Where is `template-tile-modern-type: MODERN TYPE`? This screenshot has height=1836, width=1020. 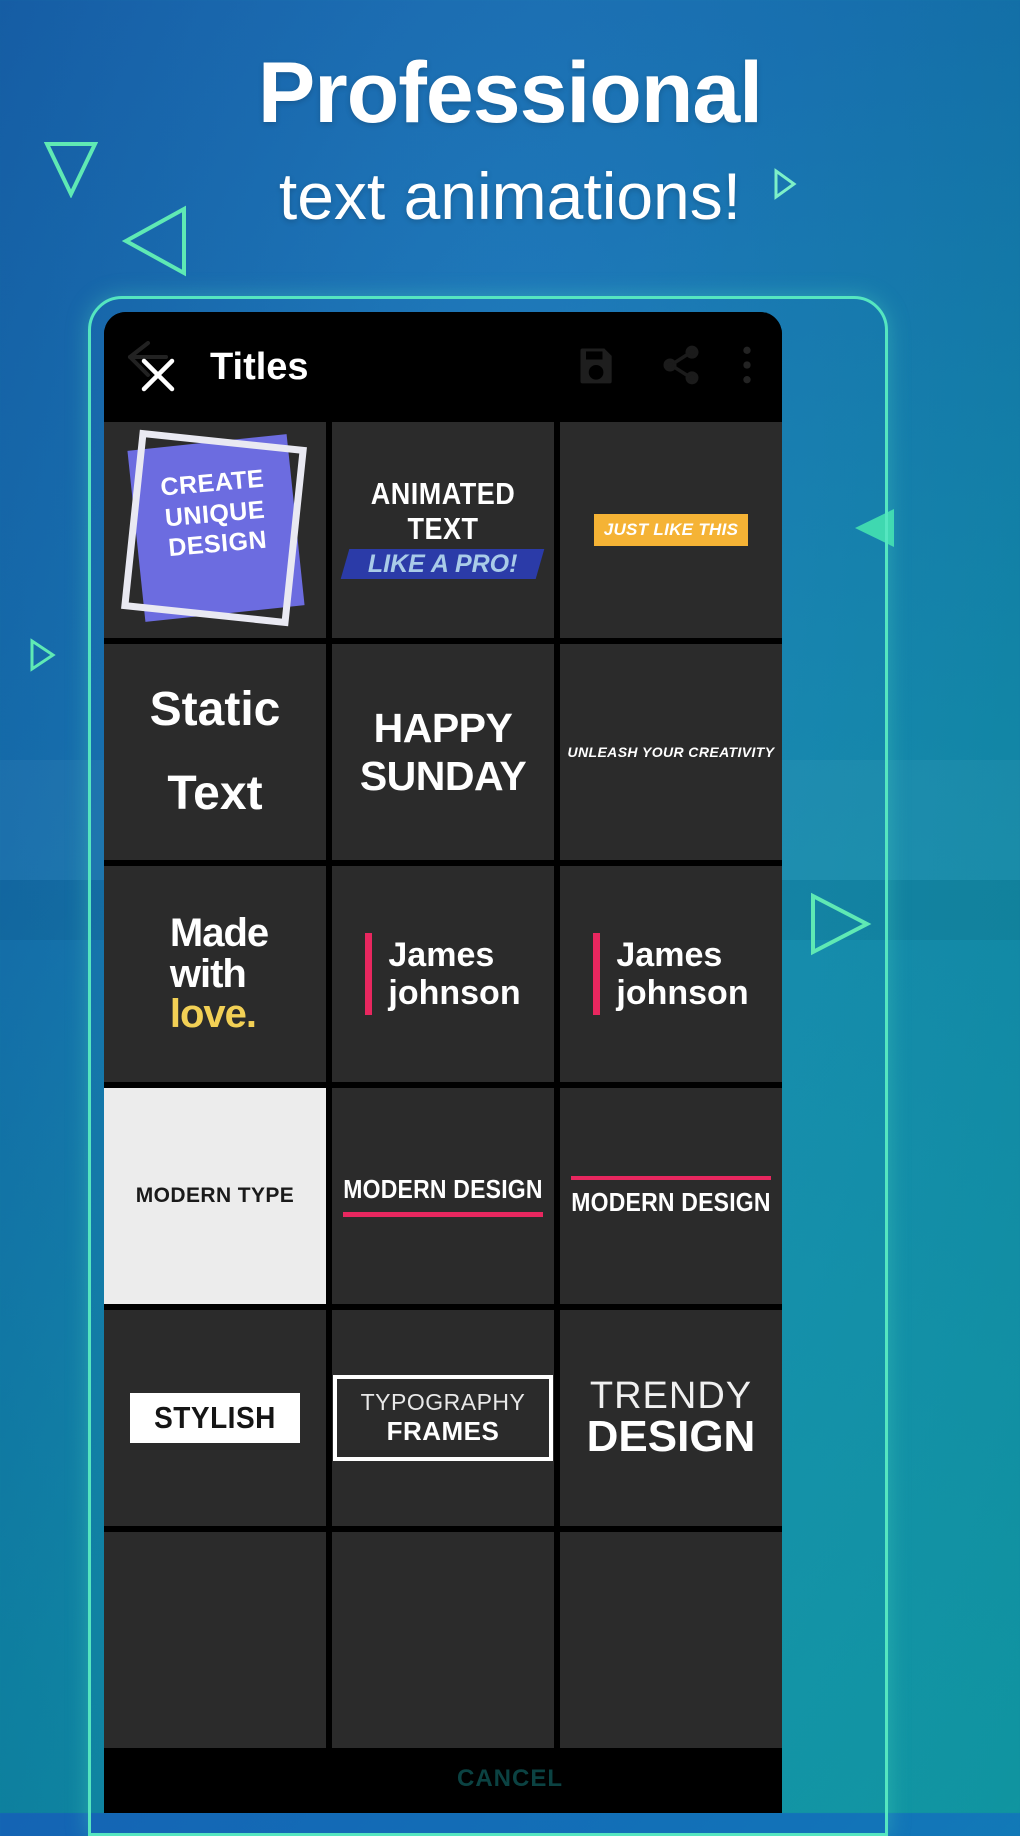
template-tile-modern-type: MODERN TYPE is located at coordinates (215, 1196).